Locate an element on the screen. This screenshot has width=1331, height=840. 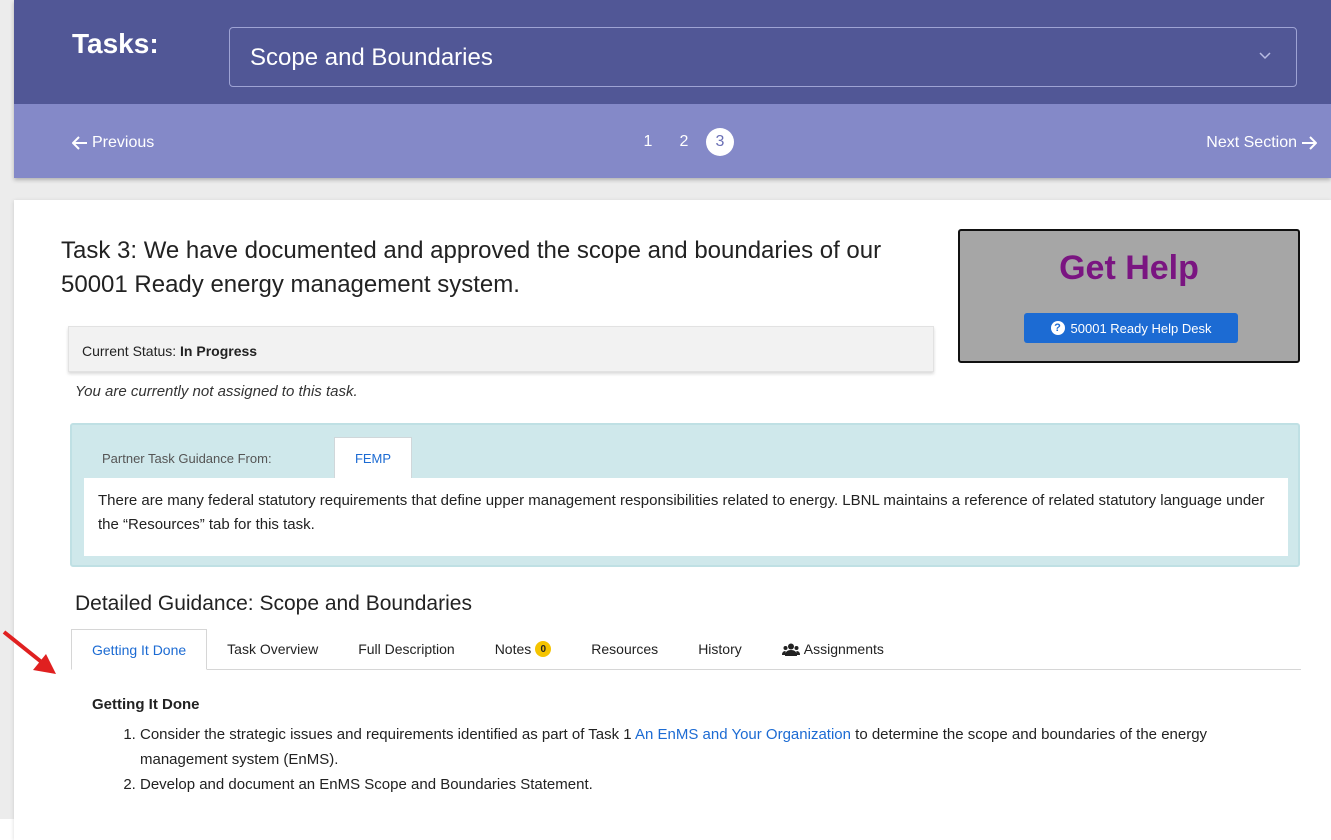
tab-full-description: Full Description is located at coordinates (406, 649).